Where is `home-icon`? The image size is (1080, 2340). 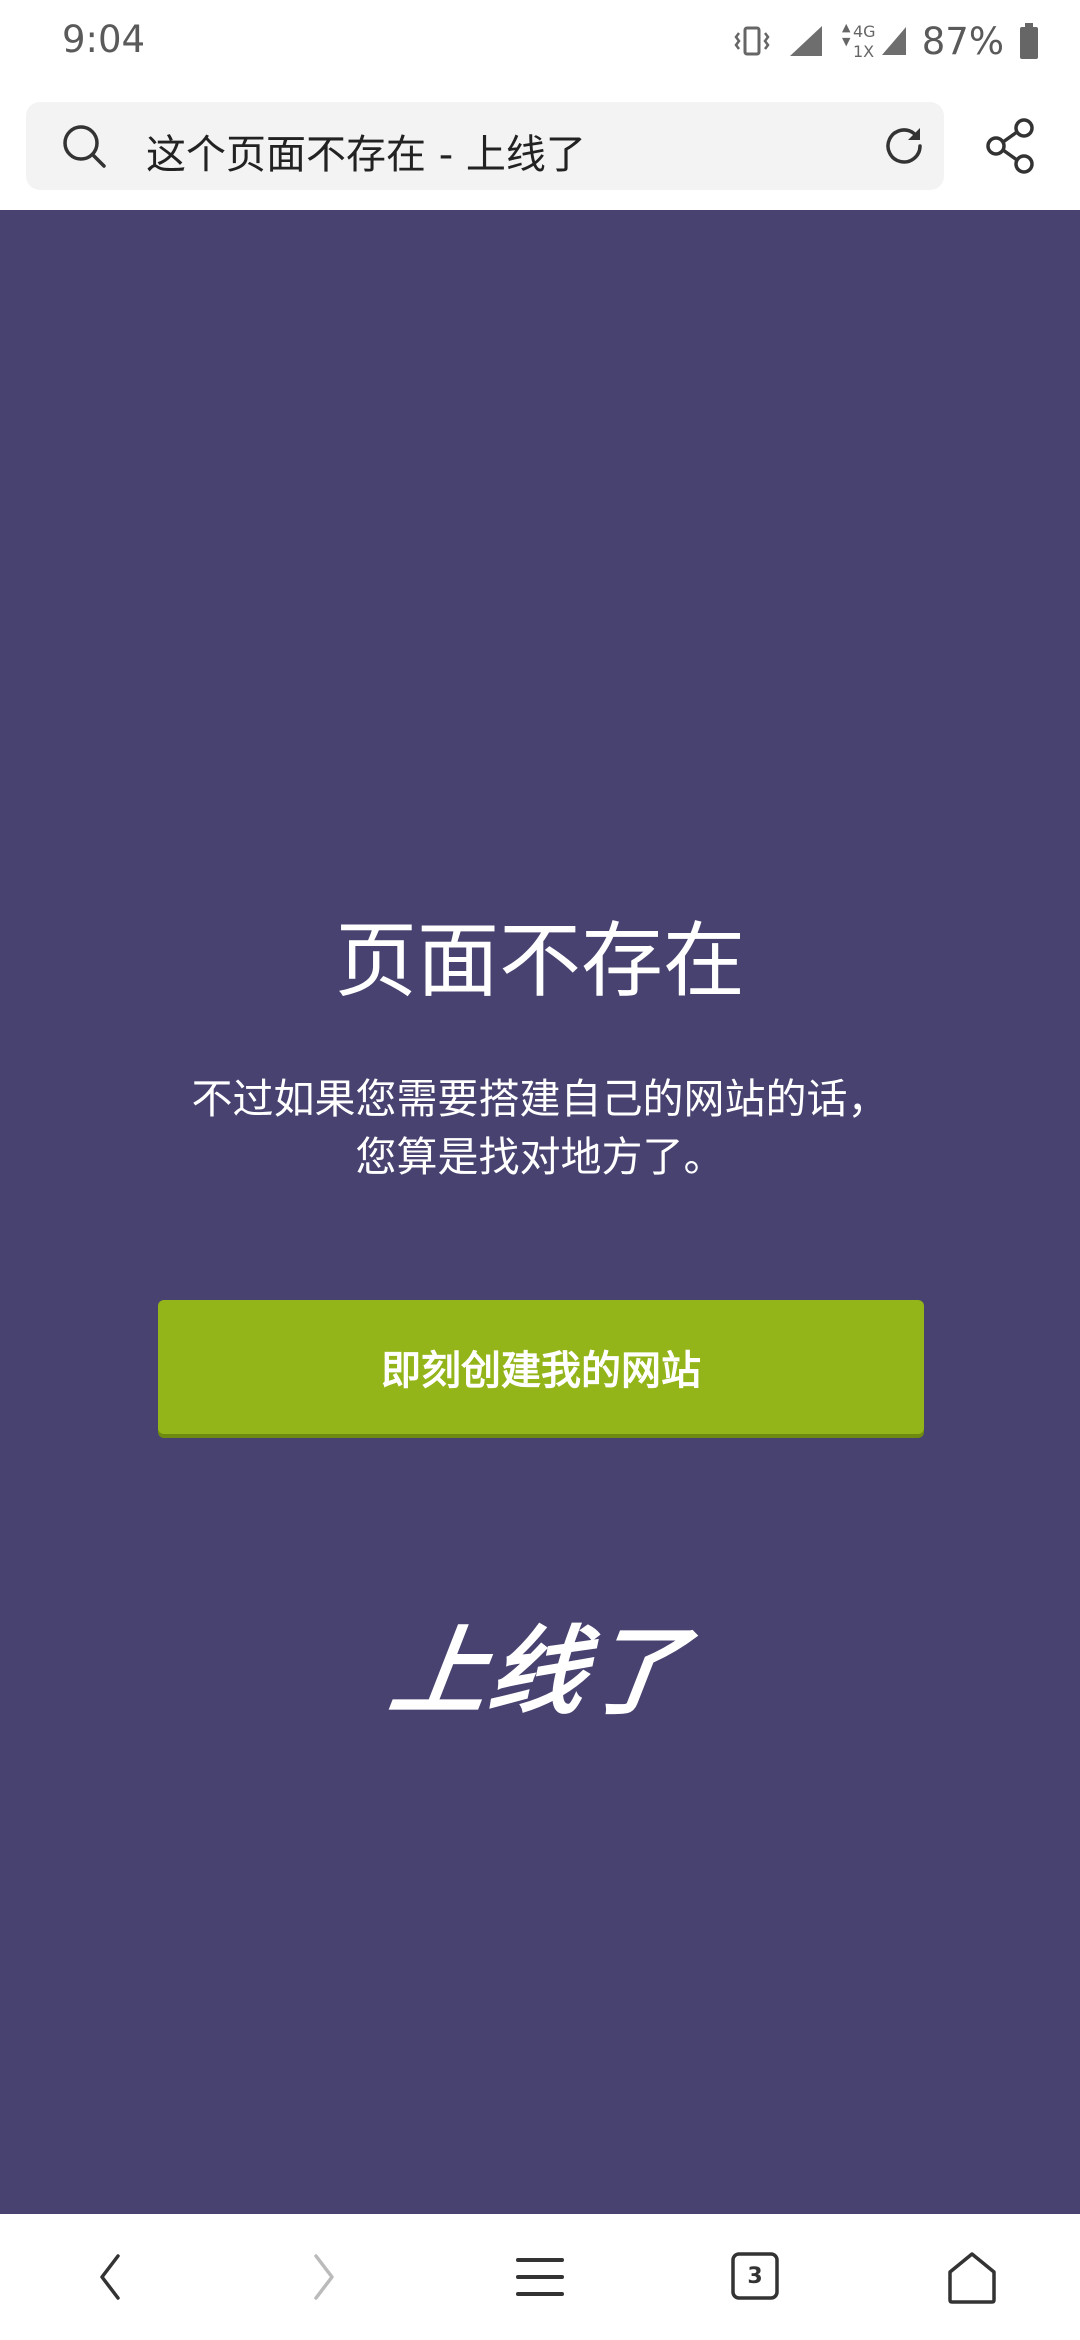 home-icon is located at coordinates (972, 2279).